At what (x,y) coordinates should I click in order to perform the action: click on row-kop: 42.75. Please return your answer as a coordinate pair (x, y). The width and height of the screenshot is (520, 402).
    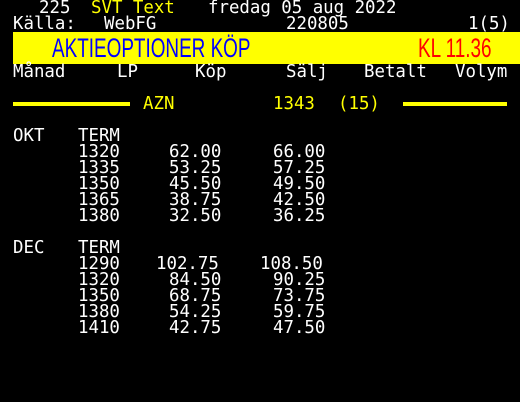
    Looking at the image, I should click on (195, 328).